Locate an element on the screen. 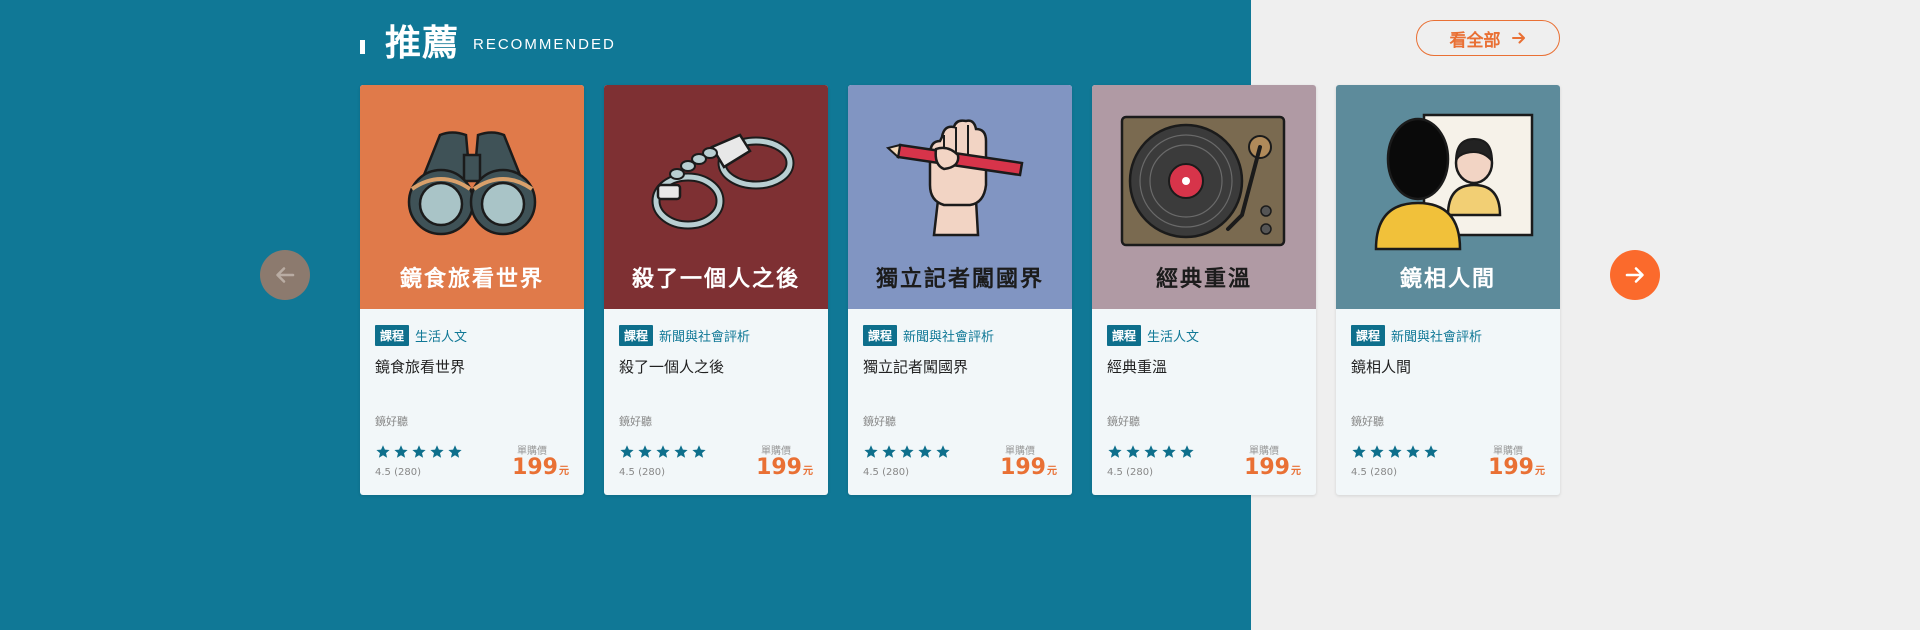  course-title: 獨立記者闖國界 is located at coordinates (960, 366).